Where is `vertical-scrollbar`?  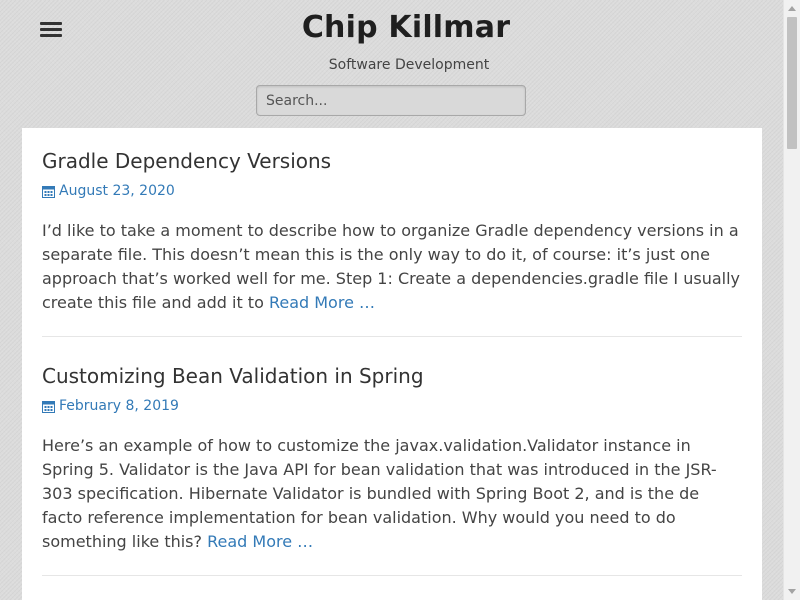
vertical-scrollbar is located at coordinates (791, 300).